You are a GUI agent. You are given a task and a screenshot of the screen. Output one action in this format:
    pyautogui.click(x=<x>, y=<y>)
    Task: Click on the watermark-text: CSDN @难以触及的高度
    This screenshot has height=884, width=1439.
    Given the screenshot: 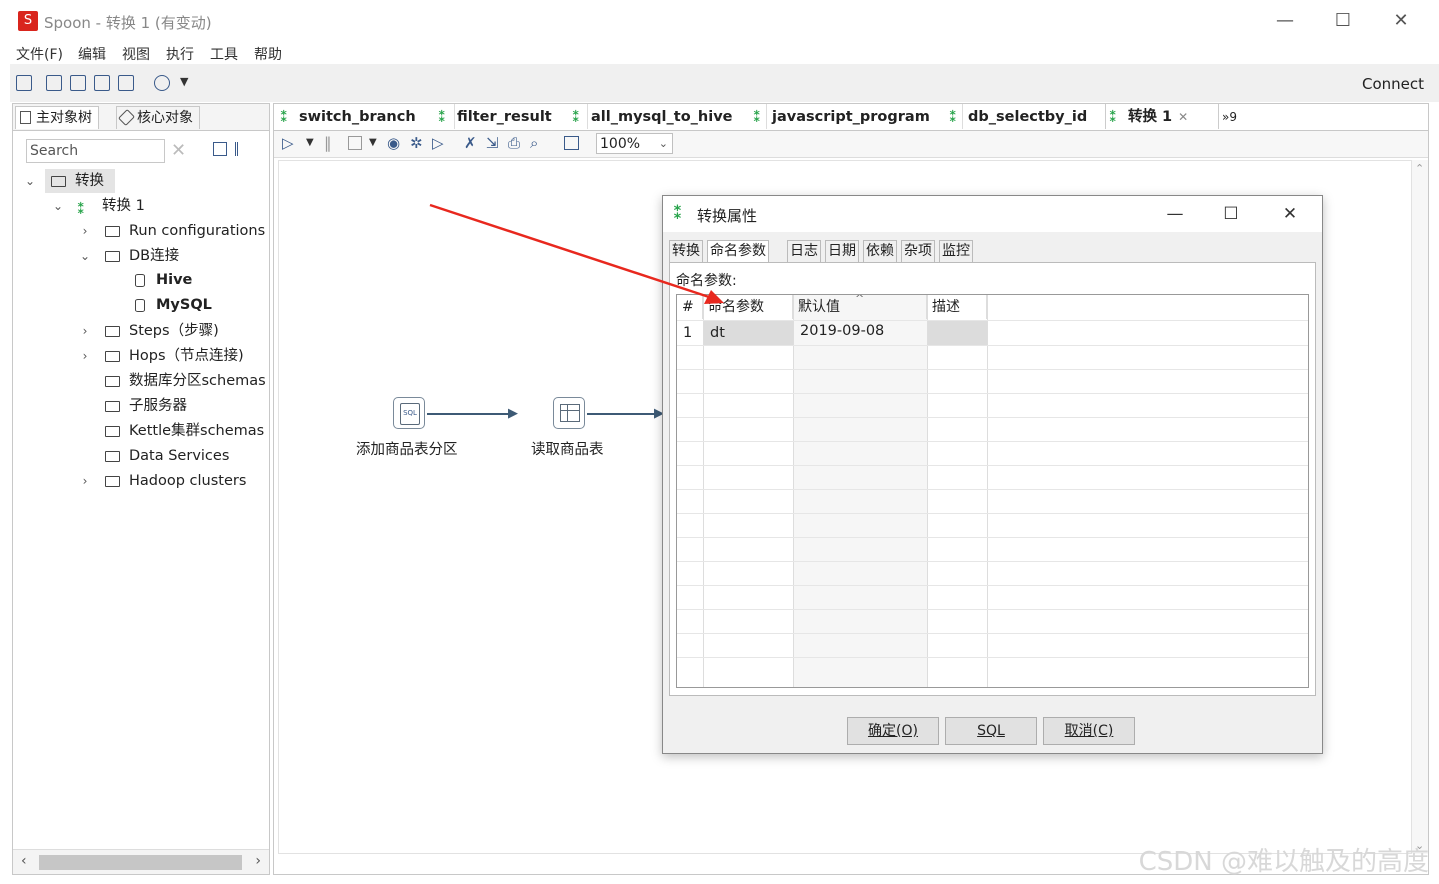 What is the action you would take?
    pyautogui.click(x=1283, y=862)
    